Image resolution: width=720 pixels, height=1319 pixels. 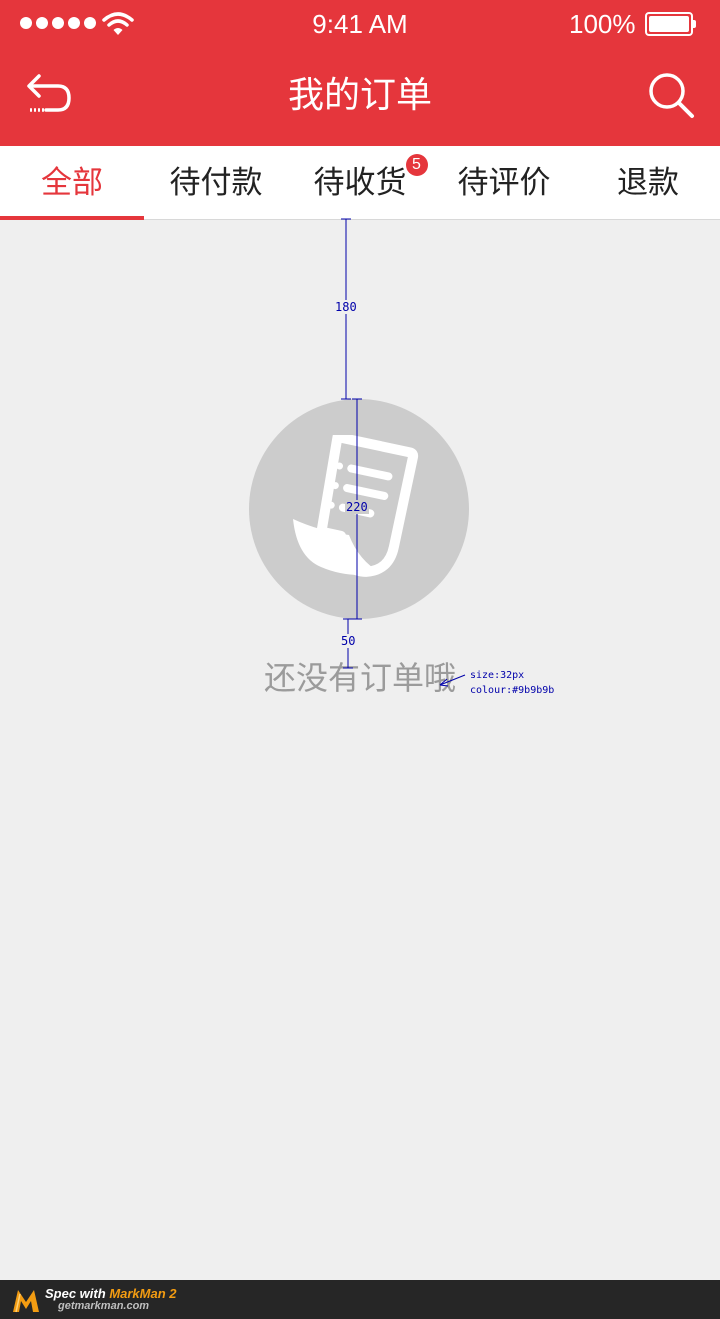 What do you see at coordinates (360, 1299) in the screenshot?
I see `markman-footer-banner: Spec with MarkMan 2 getmarkman.com` at bounding box center [360, 1299].